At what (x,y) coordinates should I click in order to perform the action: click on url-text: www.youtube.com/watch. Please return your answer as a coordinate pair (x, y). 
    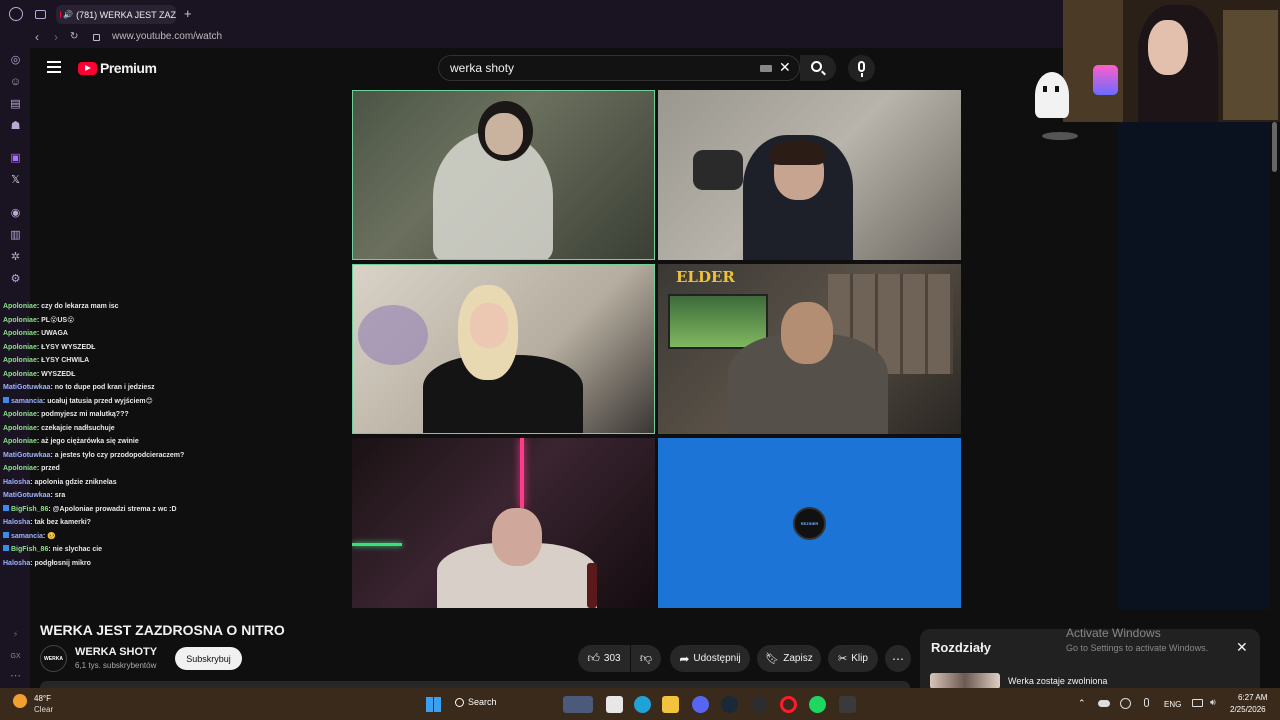
    Looking at the image, I should click on (167, 36).